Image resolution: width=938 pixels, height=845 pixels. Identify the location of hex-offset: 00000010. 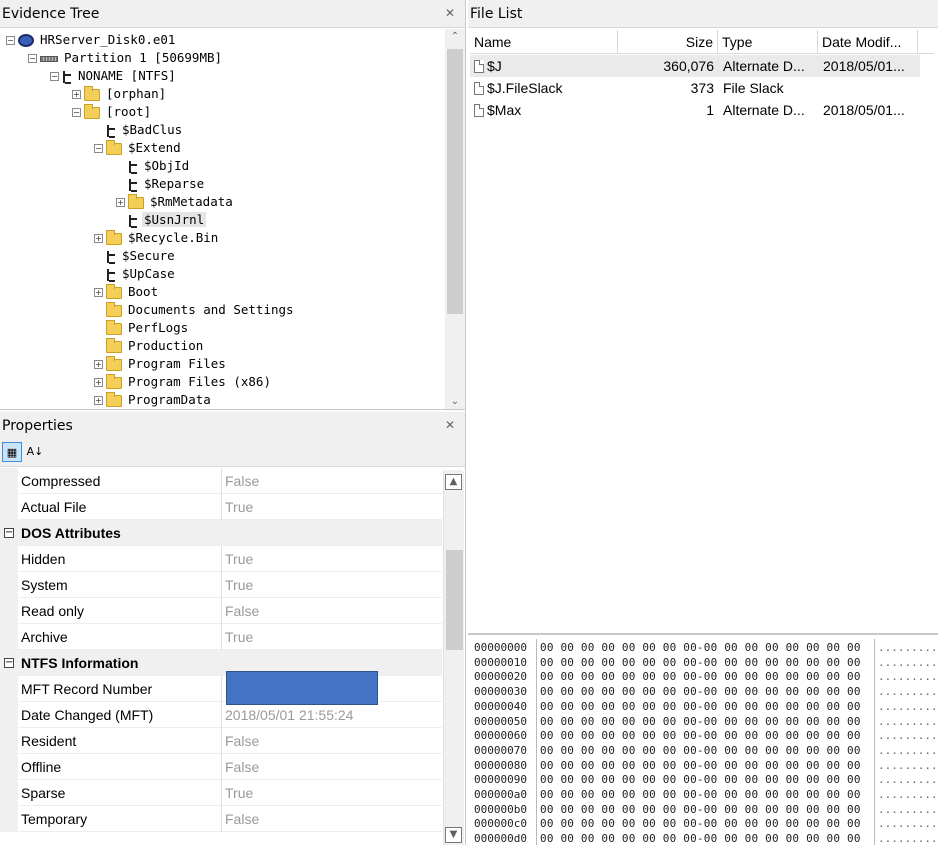
(500, 662).